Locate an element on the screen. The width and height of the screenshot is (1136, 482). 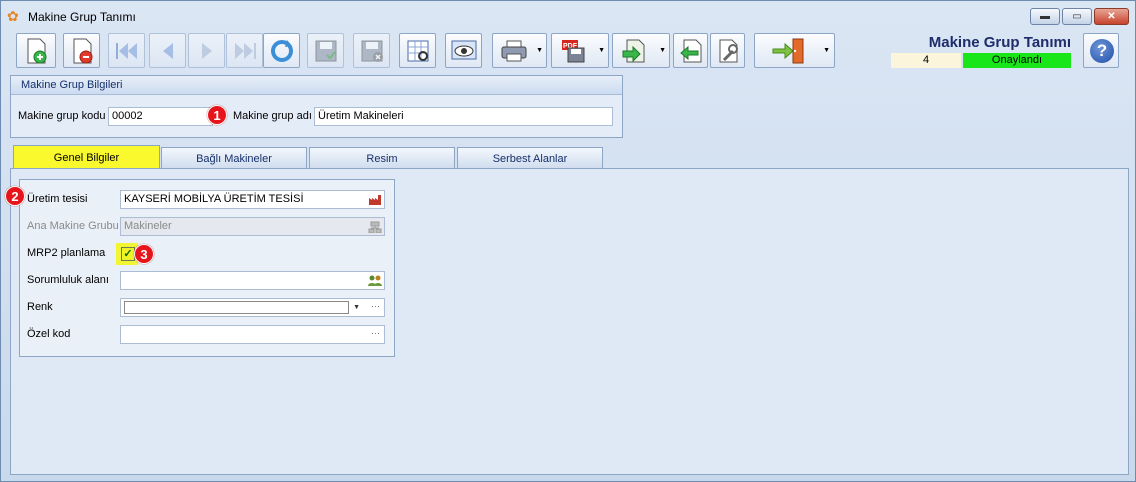
export-button: ▼ is located at coordinates (641, 50).